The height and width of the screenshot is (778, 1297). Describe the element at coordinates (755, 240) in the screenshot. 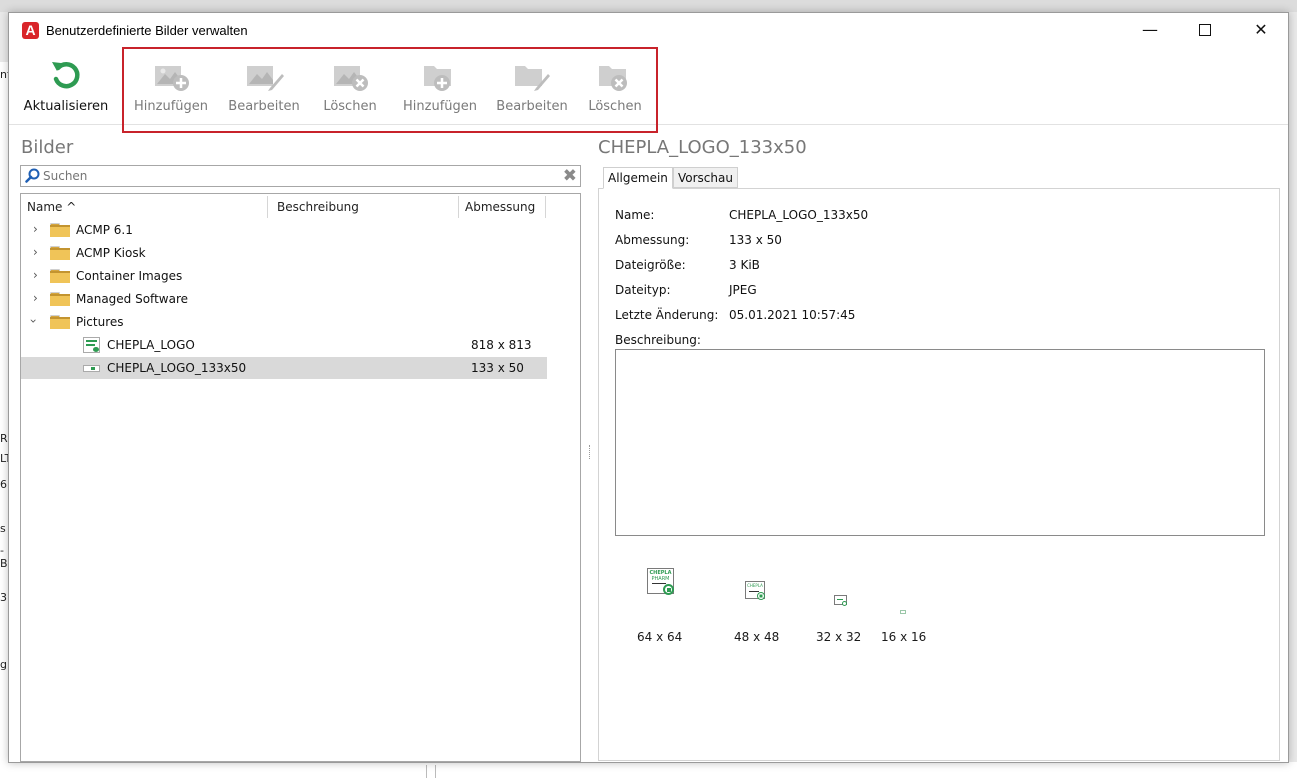

I see `property-value-dimension: 133 x 50` at that location.